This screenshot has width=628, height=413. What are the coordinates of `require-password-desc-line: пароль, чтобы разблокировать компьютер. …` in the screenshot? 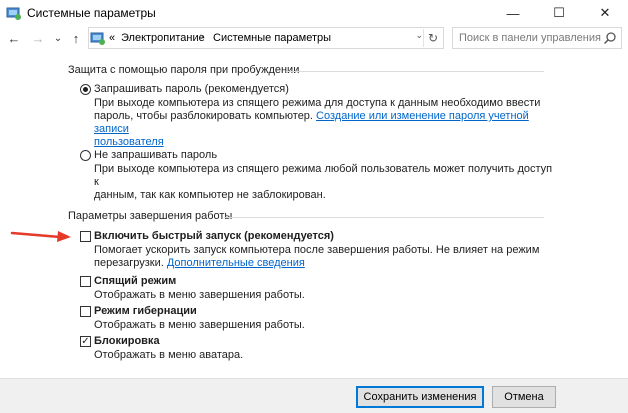 It's located at (324, 123).